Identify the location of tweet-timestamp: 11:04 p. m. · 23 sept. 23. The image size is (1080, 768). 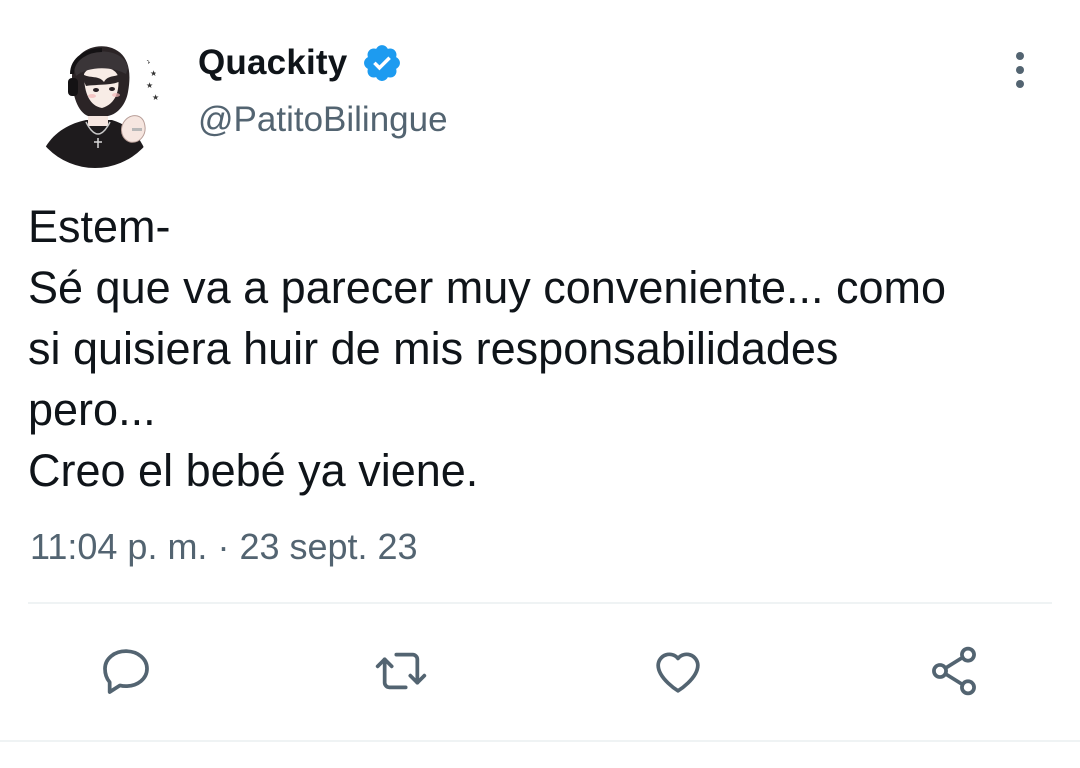
(224, 547).